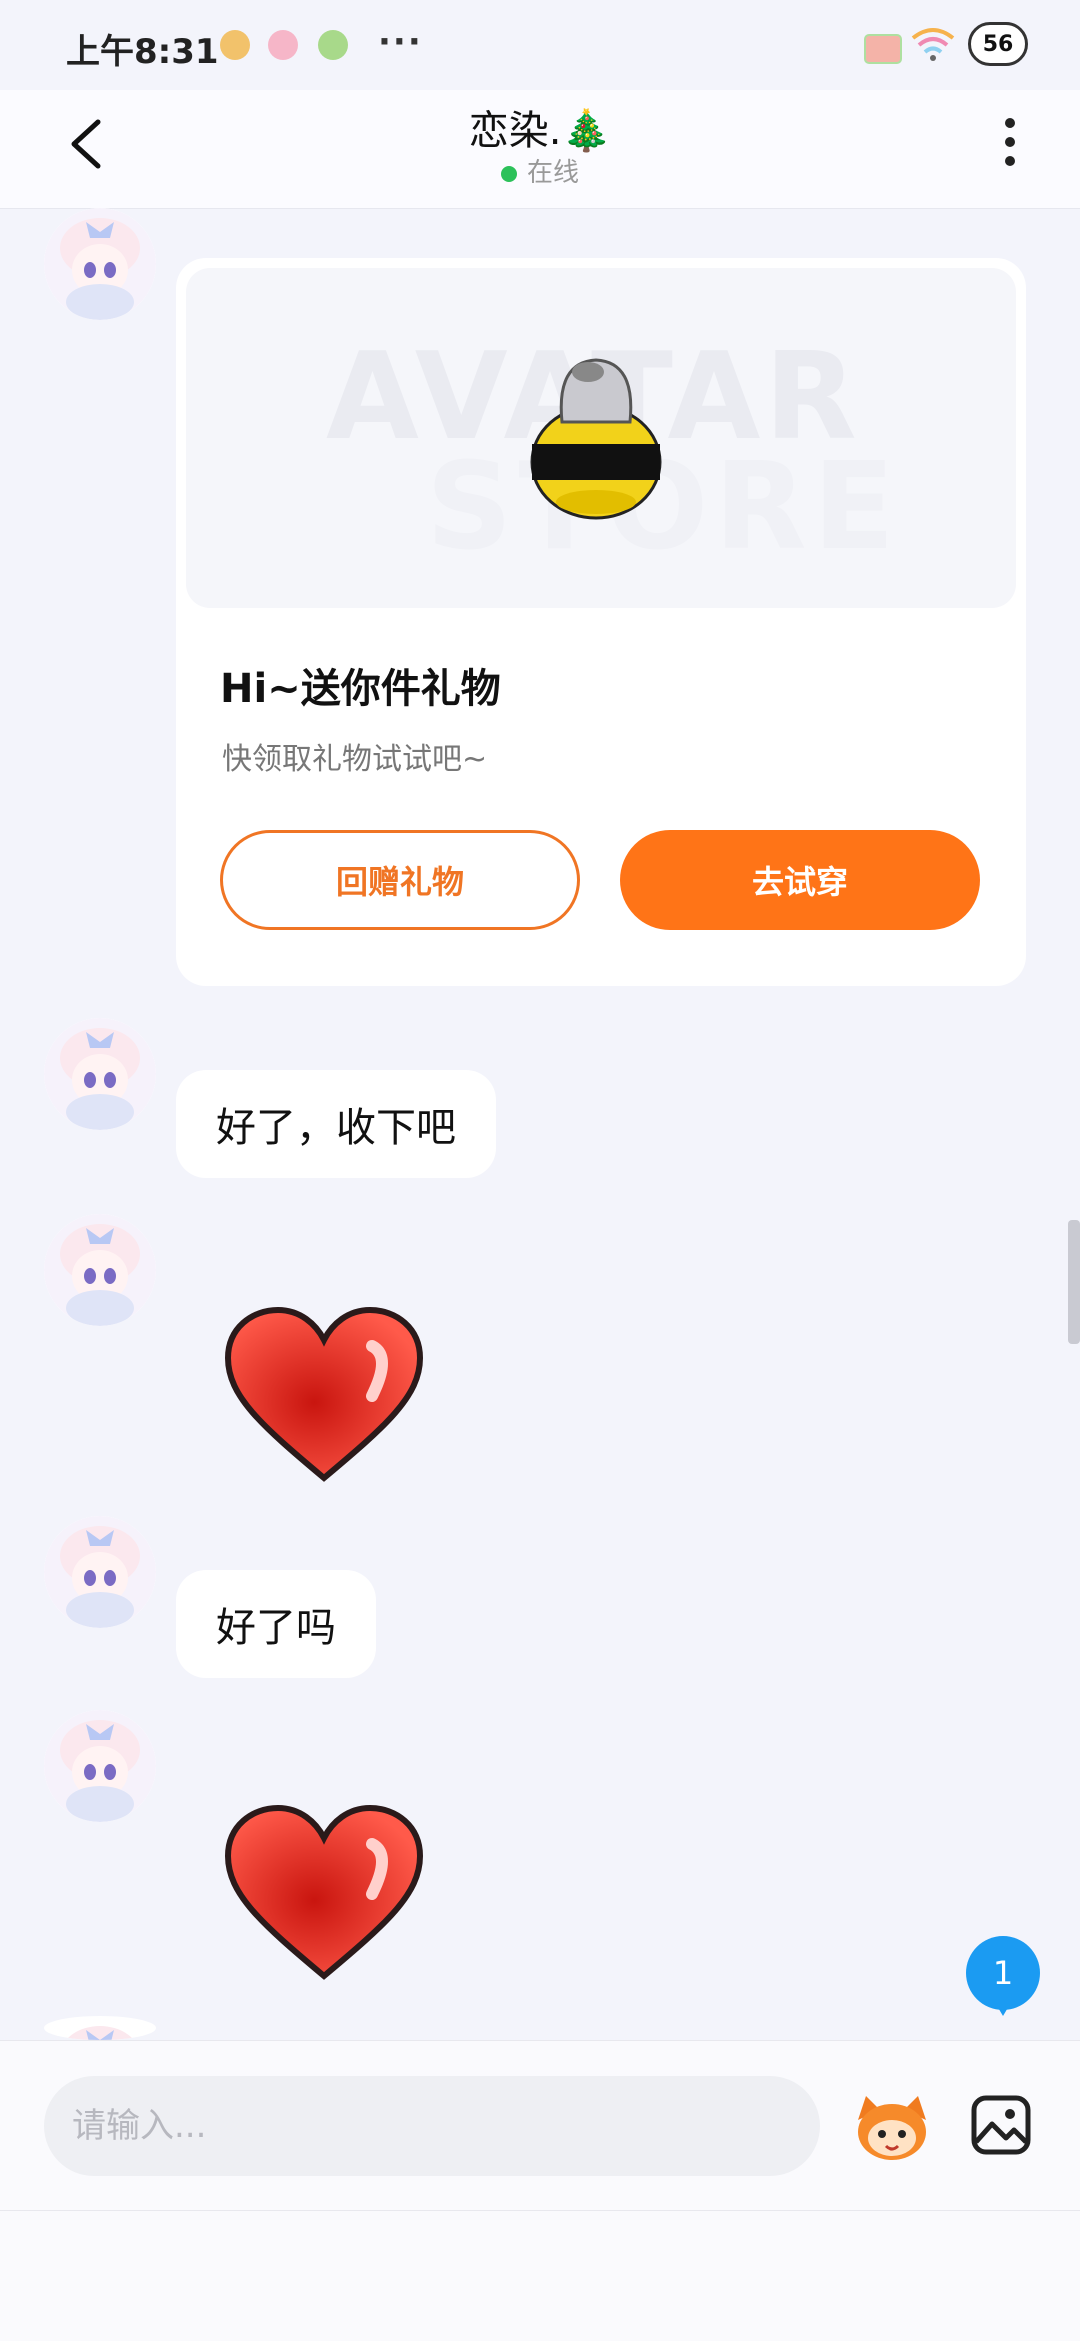 This screenshot has height=2341, width=1080. What do you see at coordinates (998, 44) in the screenshot?
I see `battery-icon: 56` at bounding box center [998, 44].